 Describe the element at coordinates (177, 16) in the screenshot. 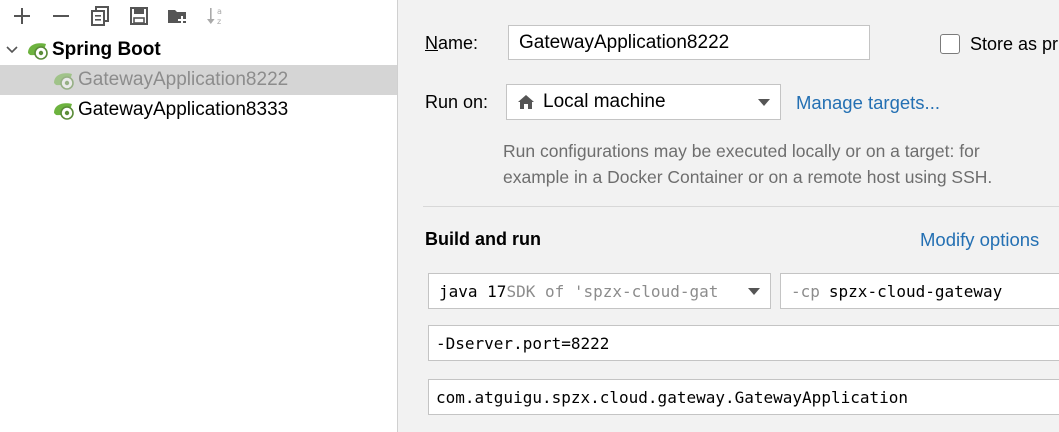

I see `new-folder-icon` at that location.